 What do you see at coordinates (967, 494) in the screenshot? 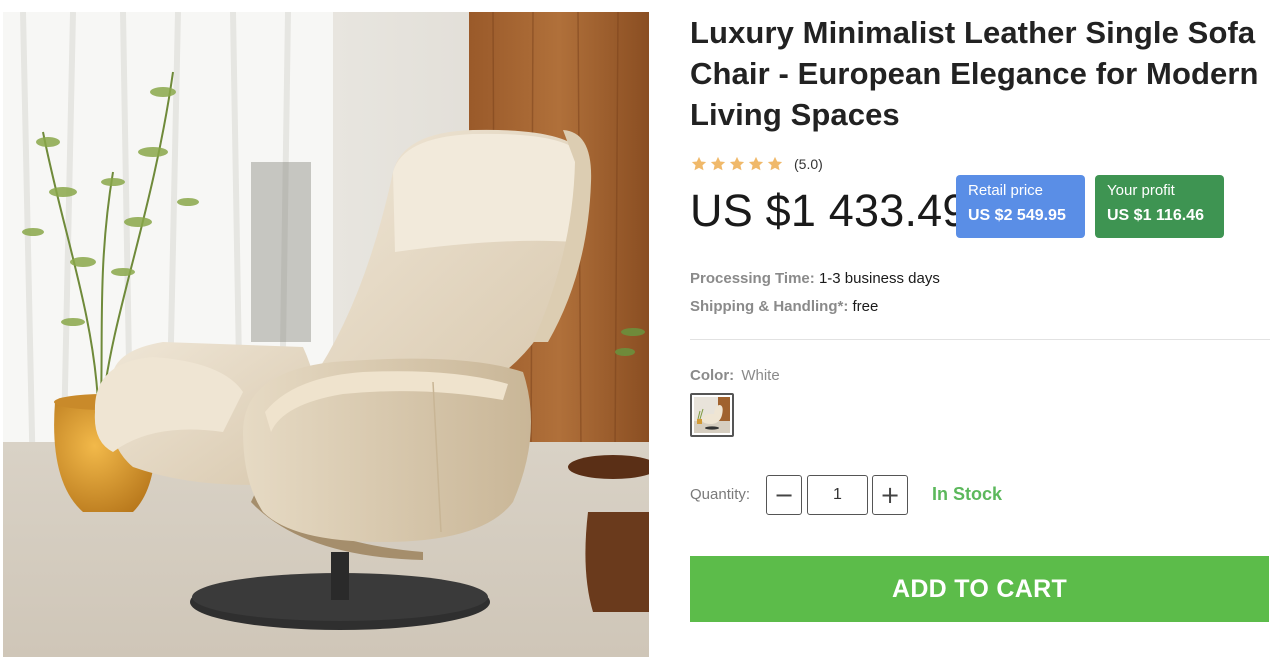
I see `stock-status: In Stock` at bounding box center [967, 494].